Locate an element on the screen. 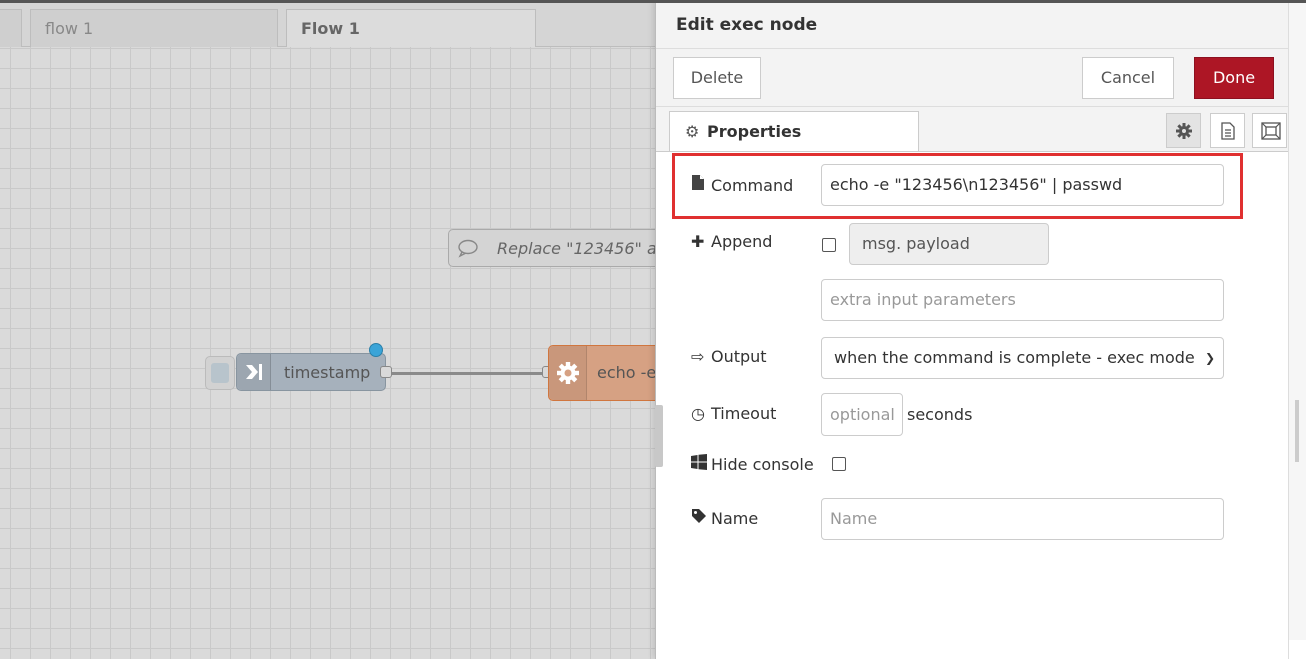 The width and height of the screenshot is (1306, 659). node-description-button is located at coordinates (1227, 130).